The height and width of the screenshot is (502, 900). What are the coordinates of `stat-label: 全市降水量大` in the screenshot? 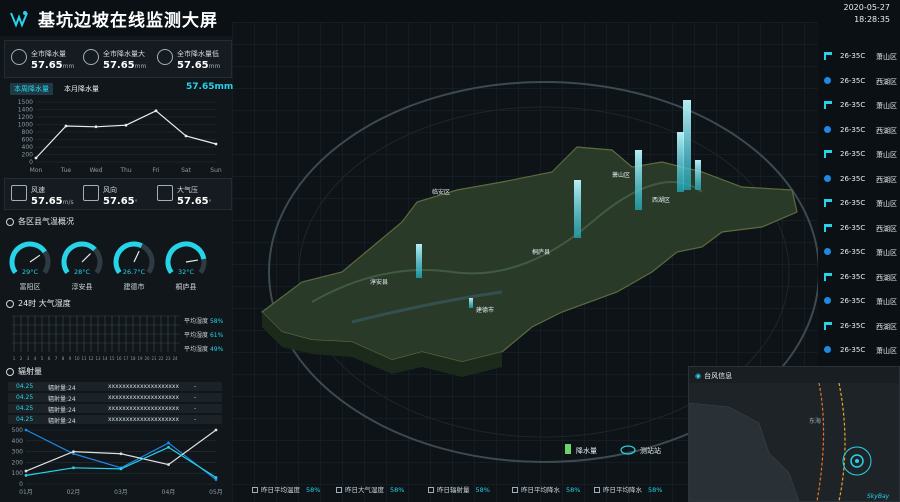 It's located at (124, 54).